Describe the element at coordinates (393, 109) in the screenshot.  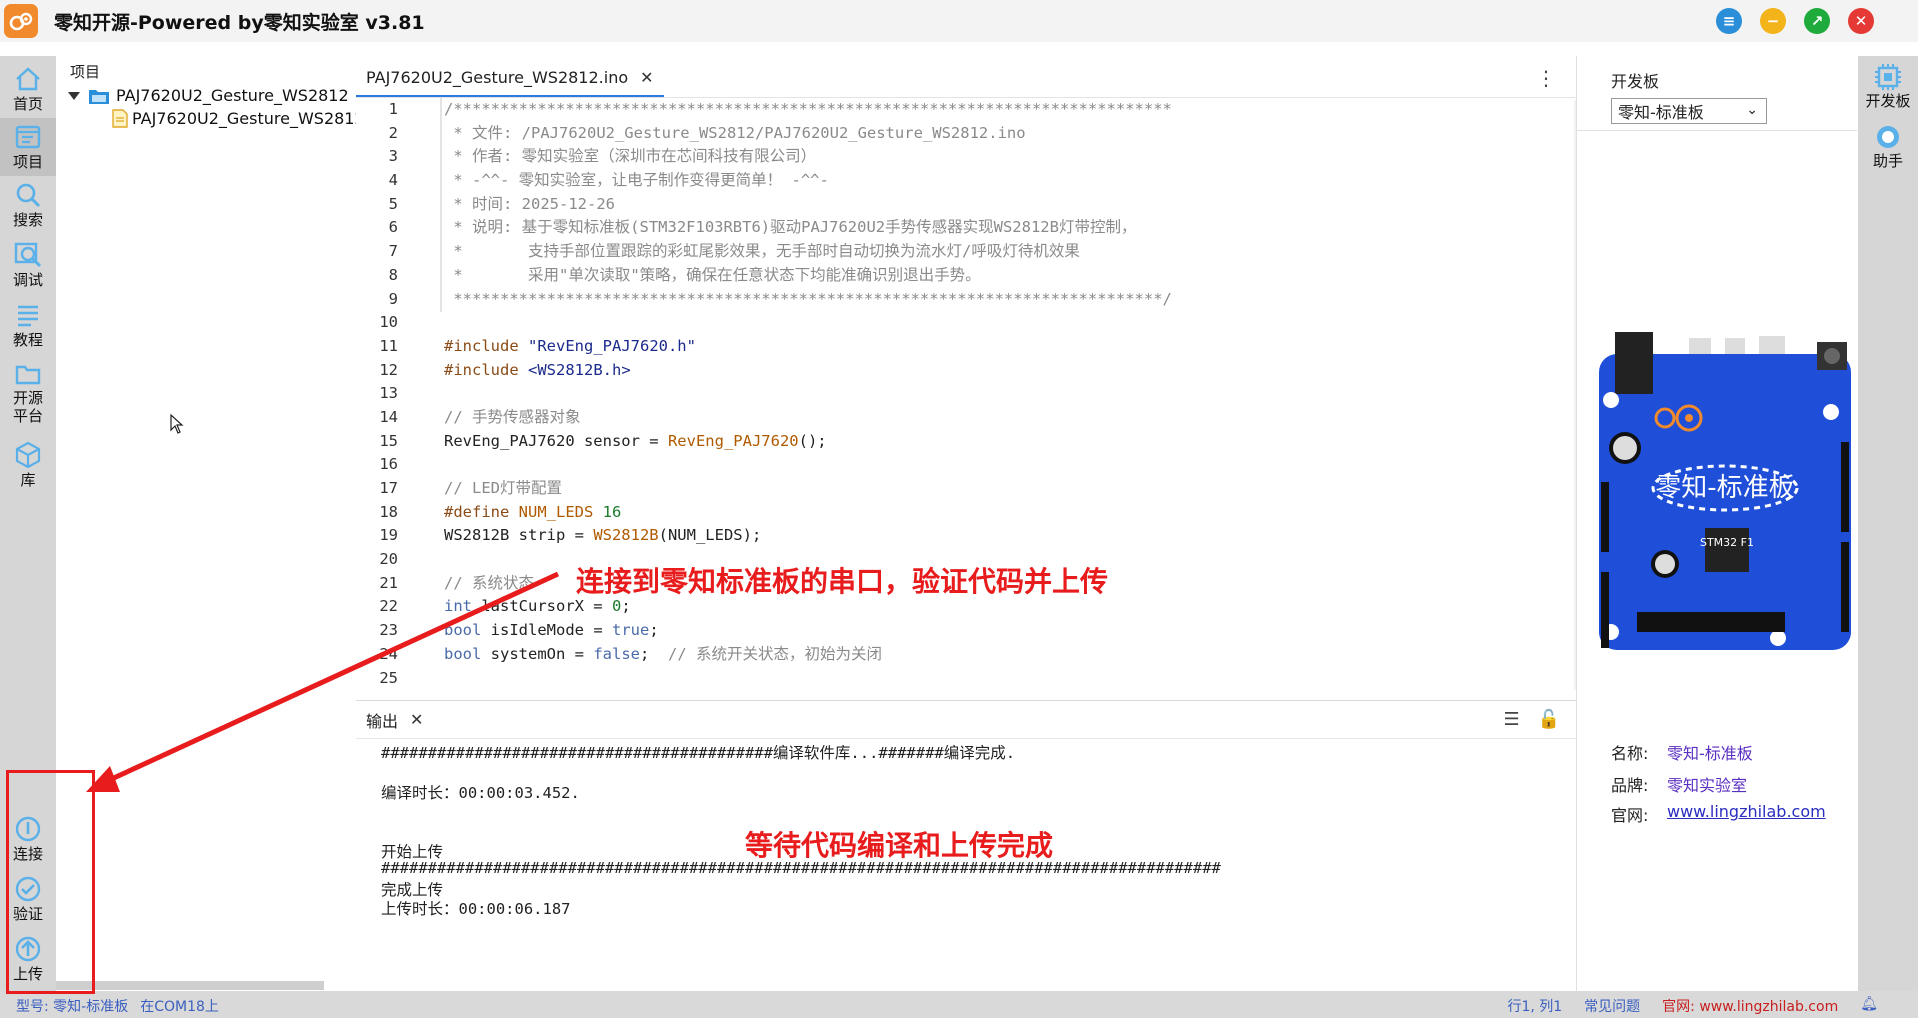
I see `line-number: 1` at that location.